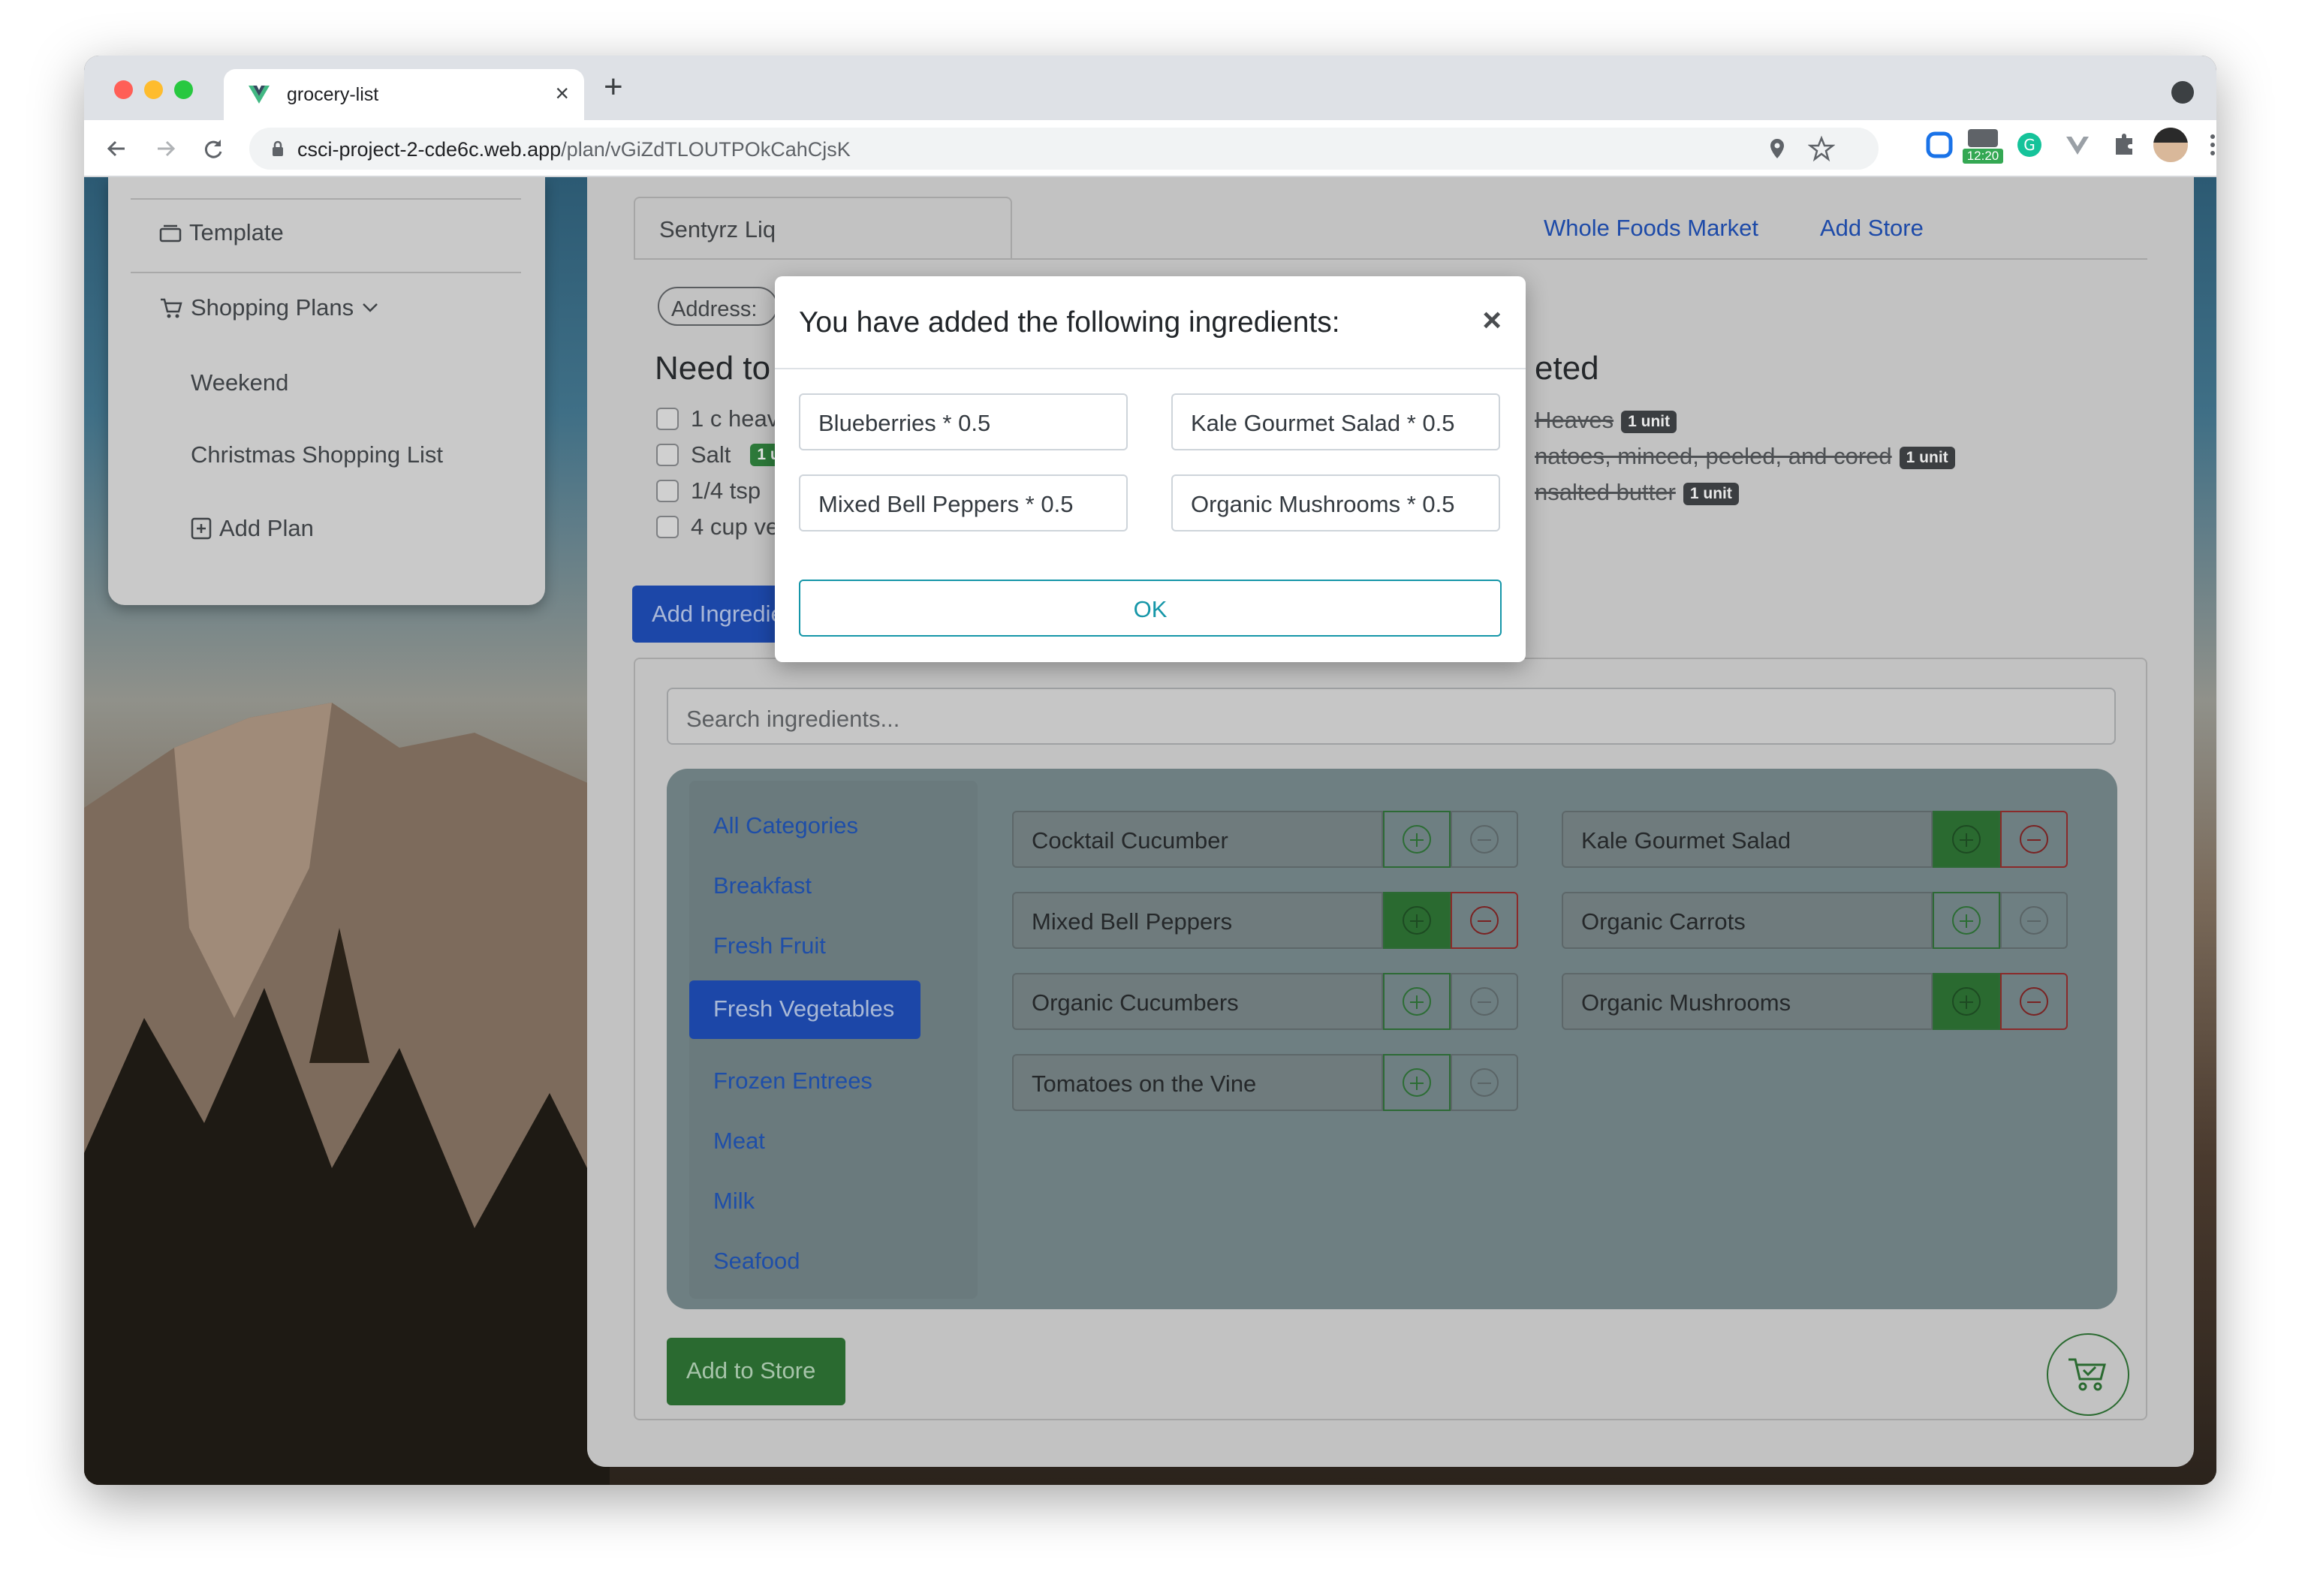  What do you see at coordinates (717, 527) in the screenshot?
I see `list-item: 4 cup ve` at bounding box center [717, 527].